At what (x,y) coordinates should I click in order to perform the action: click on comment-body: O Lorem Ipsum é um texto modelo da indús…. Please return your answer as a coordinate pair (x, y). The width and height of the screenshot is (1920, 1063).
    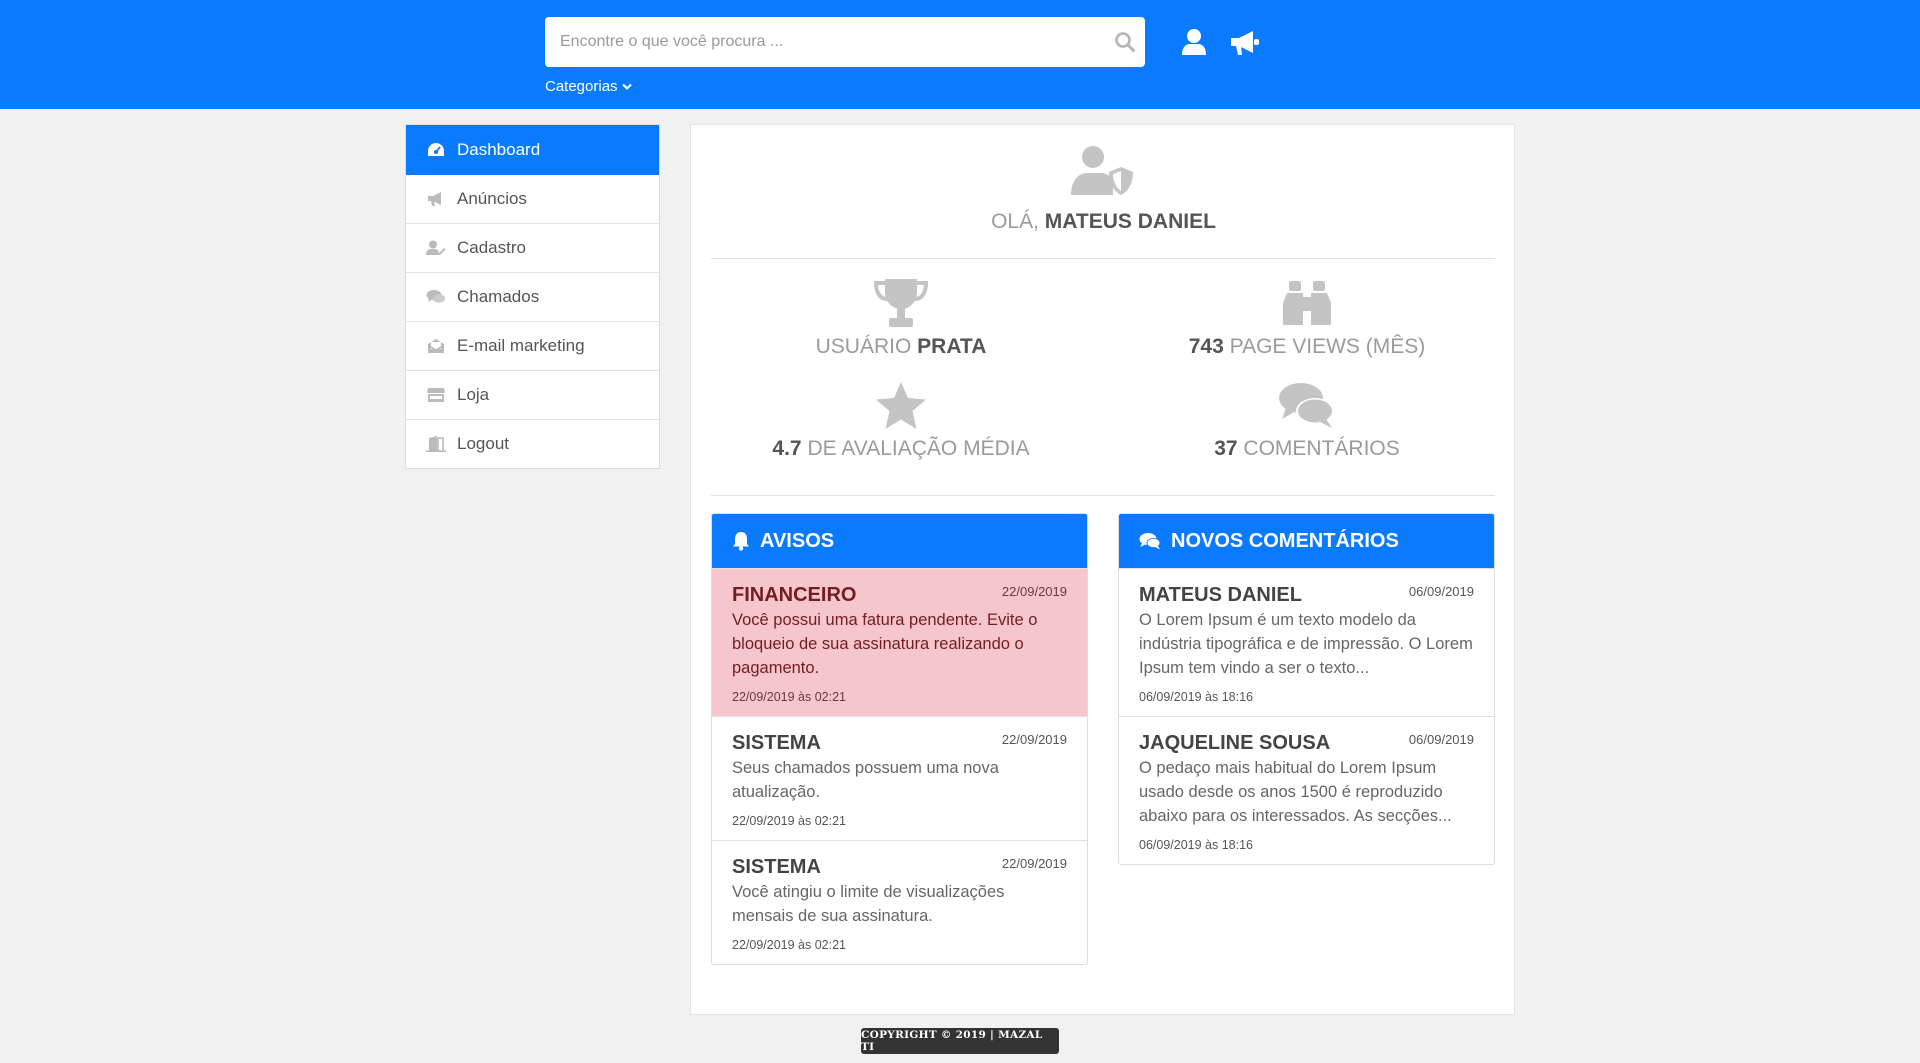
    Looking at the image, I should click on (1306, 644).